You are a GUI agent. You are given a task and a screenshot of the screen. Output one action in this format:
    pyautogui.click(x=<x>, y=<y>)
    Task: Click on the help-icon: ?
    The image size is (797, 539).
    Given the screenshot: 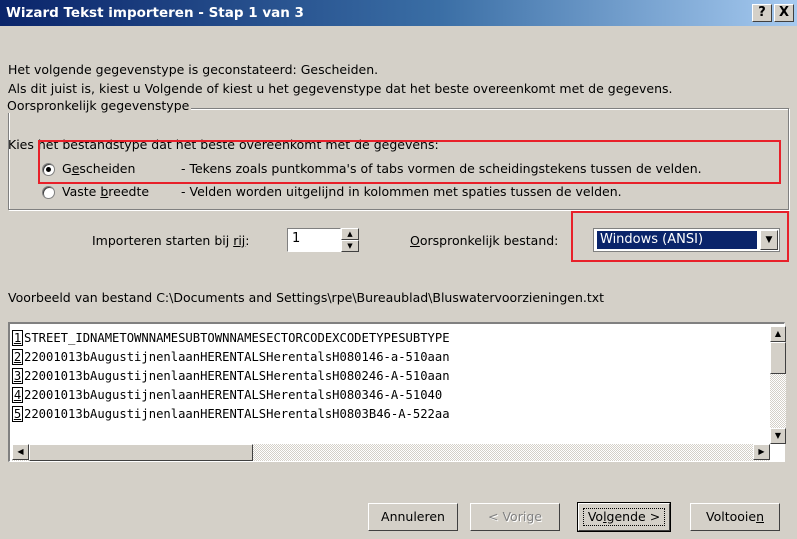 What is the action you would take?
    pyautogui.click(x=762, y=12)
    